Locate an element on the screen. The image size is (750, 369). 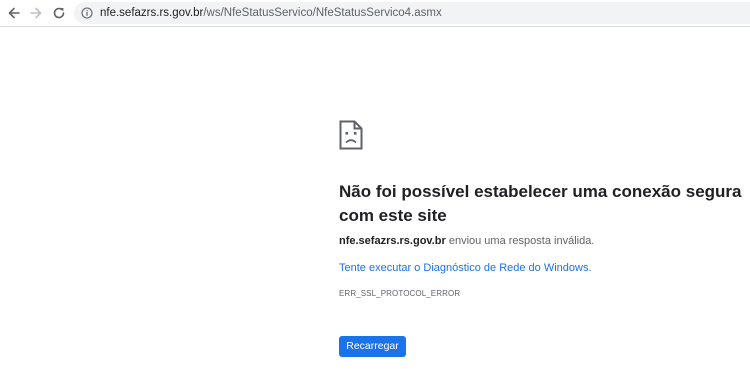
forward-arrow-icon is located at coordinates (36, 13).